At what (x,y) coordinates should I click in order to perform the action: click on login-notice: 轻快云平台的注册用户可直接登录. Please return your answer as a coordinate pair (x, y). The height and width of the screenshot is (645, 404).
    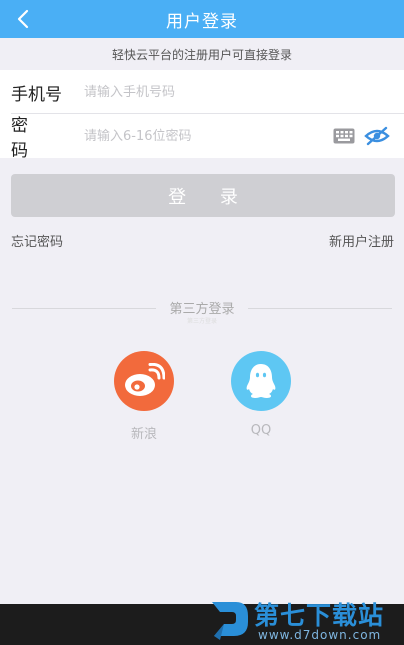
    Looking at the image, I should click on (201, 54).